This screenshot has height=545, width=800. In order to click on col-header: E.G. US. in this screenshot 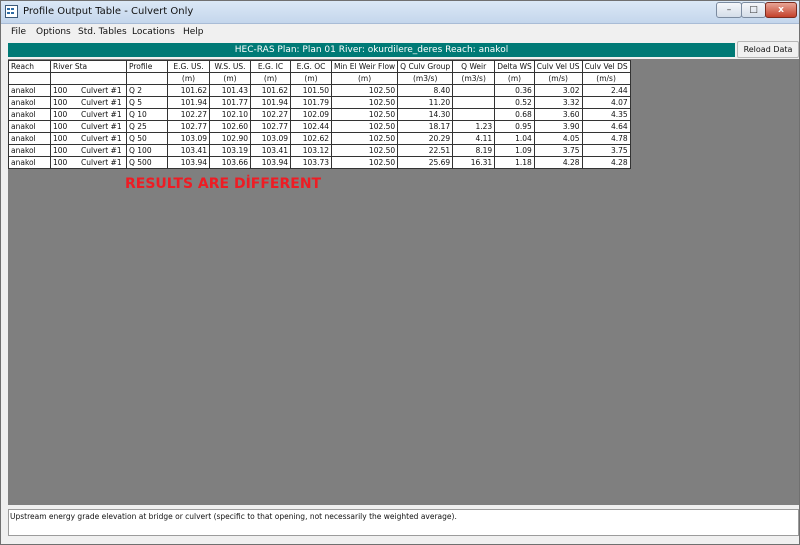, I will do `click(188, 66)`.